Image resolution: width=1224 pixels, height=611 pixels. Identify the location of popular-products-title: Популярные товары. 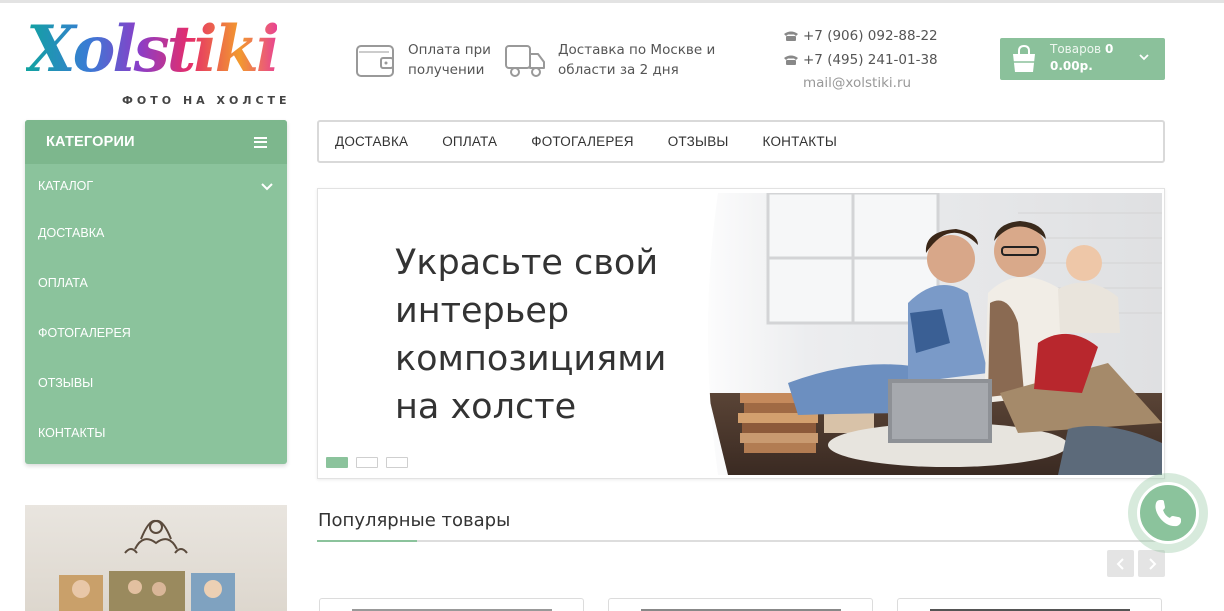
(414, 520).